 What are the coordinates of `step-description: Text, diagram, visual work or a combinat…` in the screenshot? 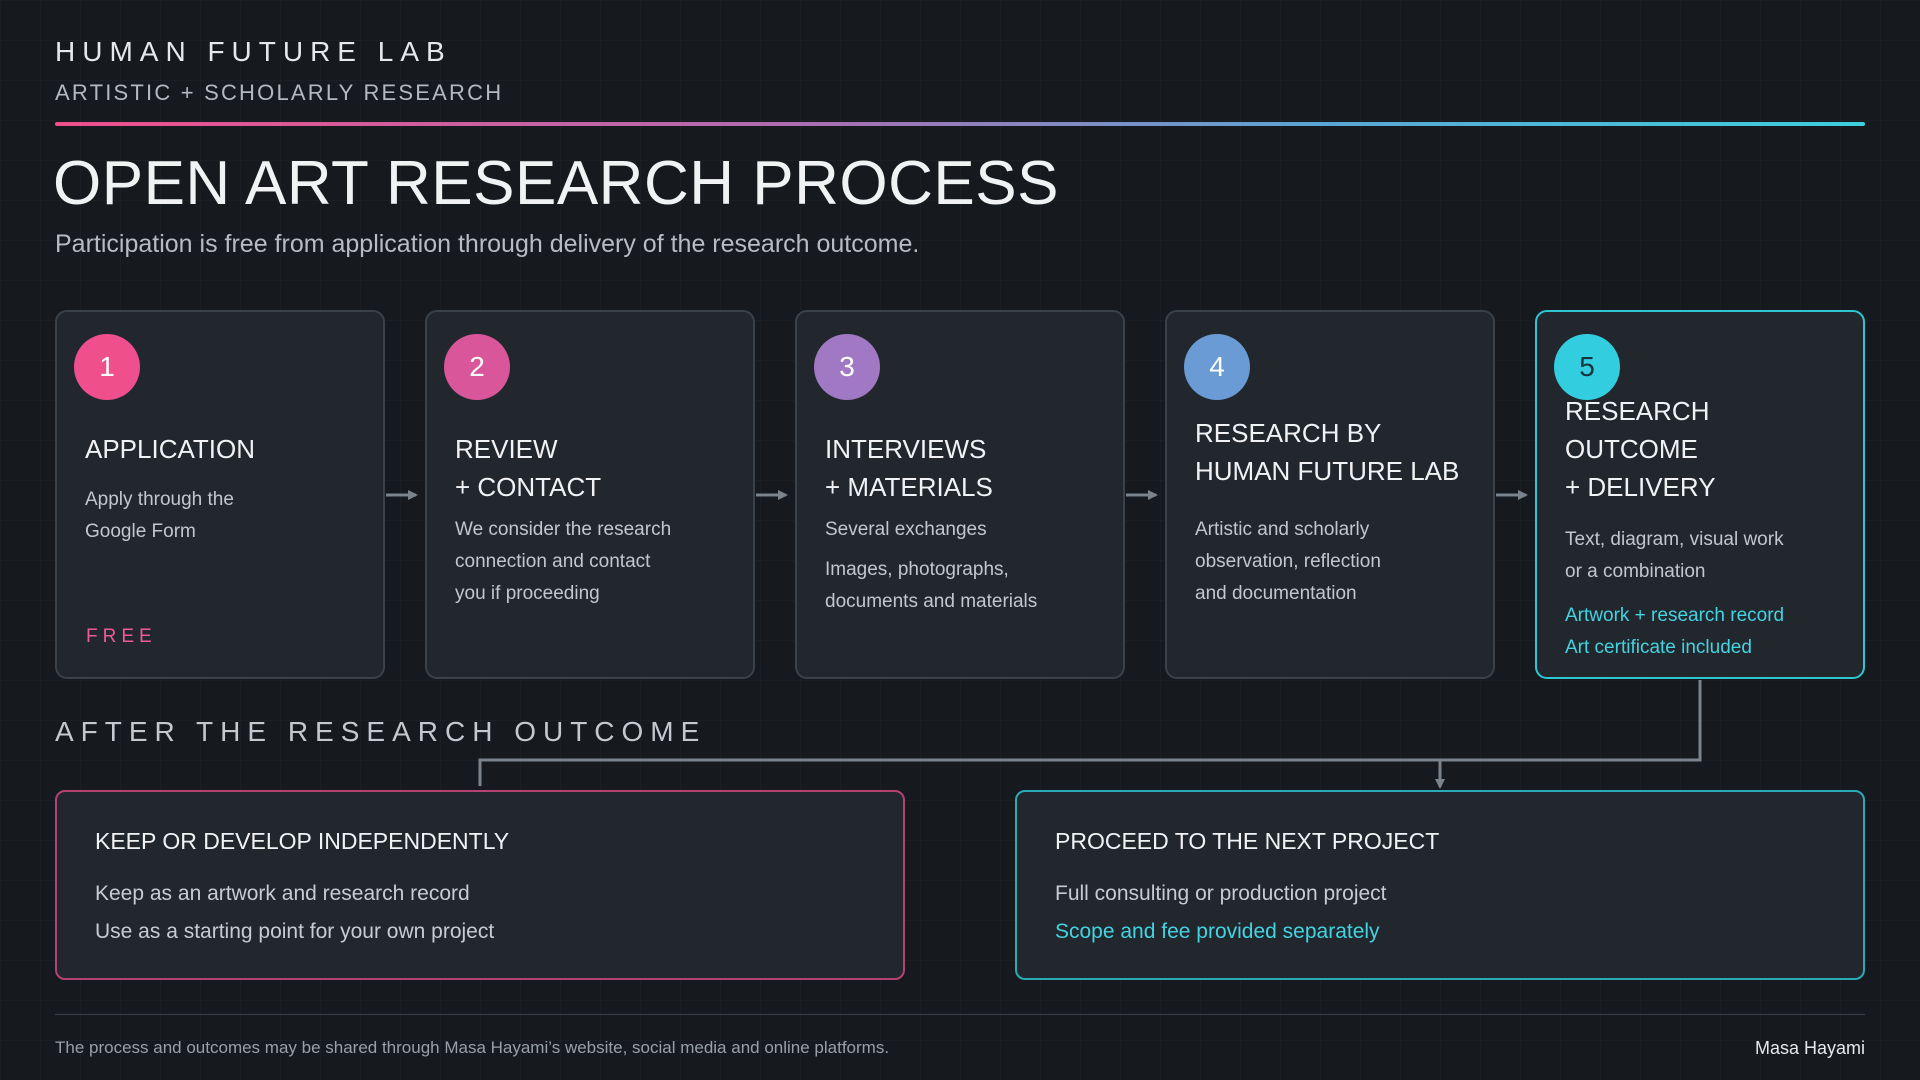 It's located at (1674, 555).